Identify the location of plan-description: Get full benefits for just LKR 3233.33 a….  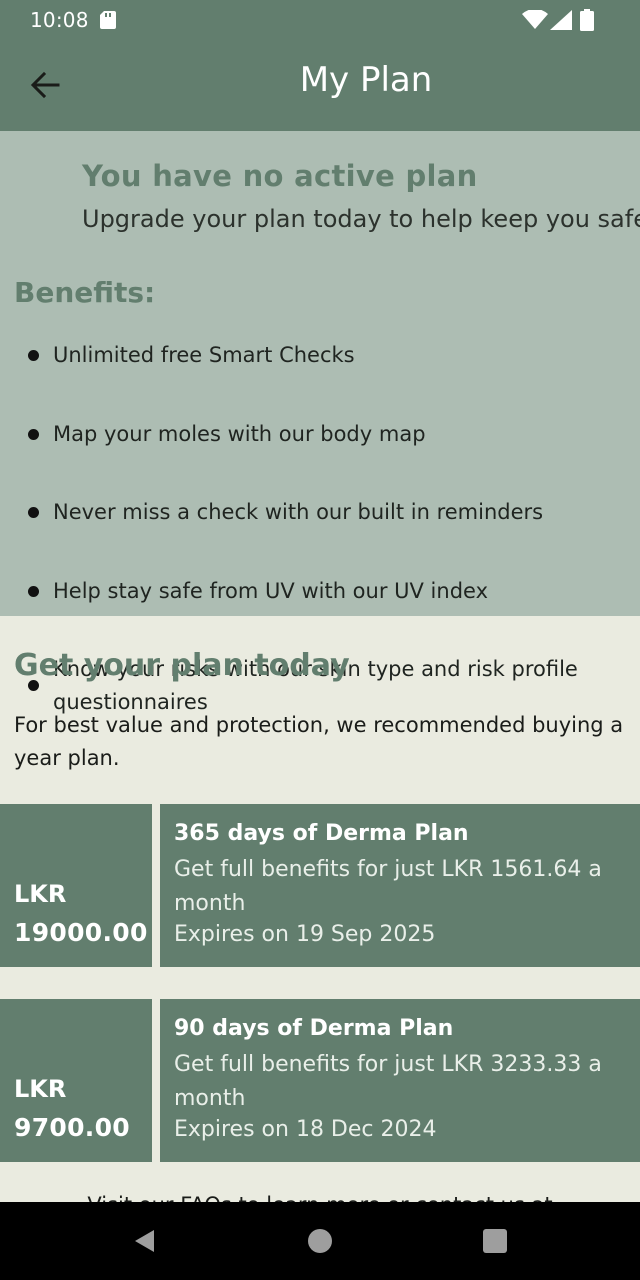
(388, 1081).